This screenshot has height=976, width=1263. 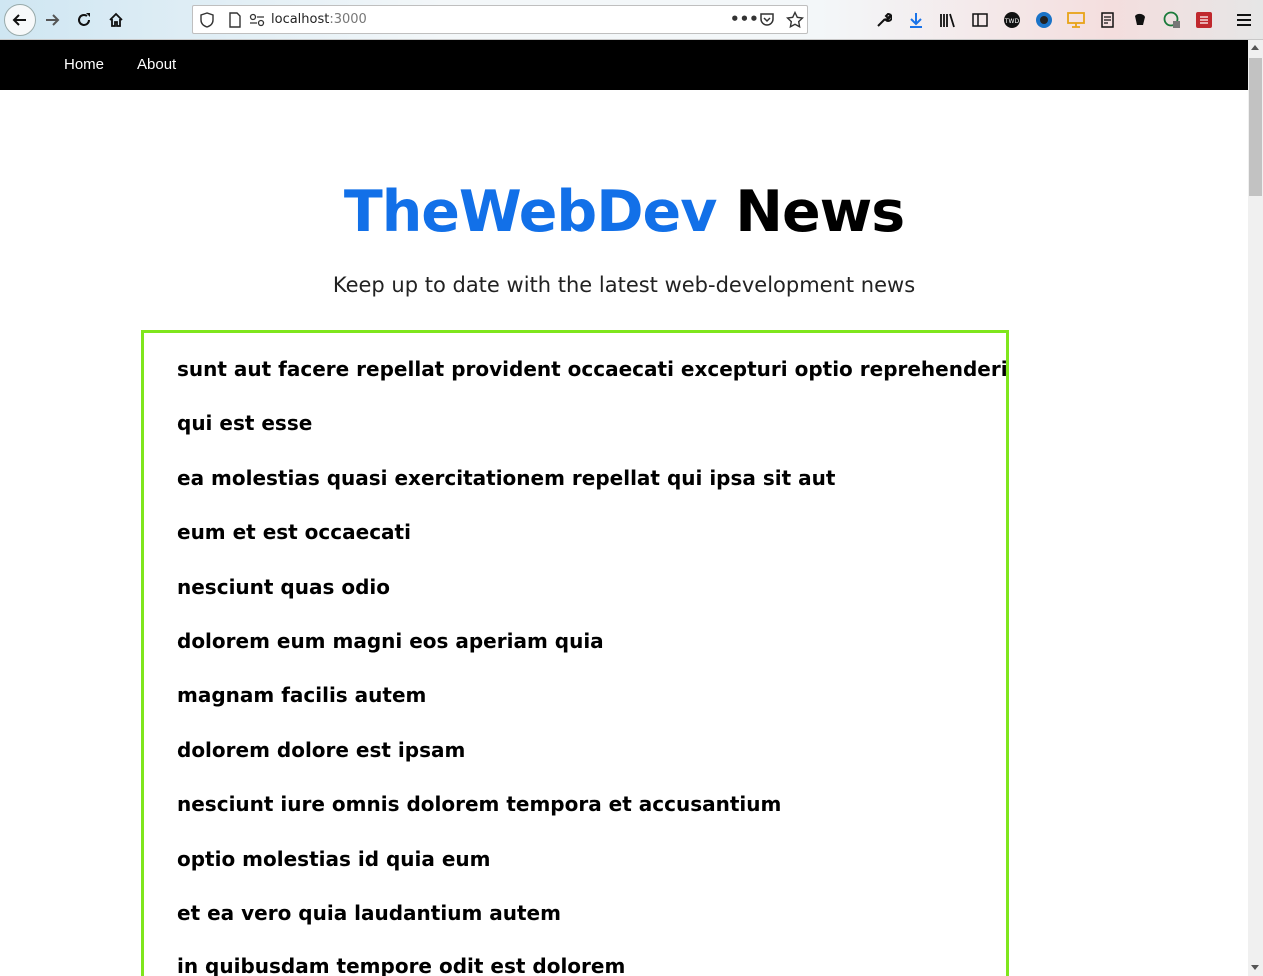 What do you see at coordinates (401, 965) in the screenshot?
I see `news-item: in quibusdam tempore odit est dolorem` at bounding box center [401, 965].